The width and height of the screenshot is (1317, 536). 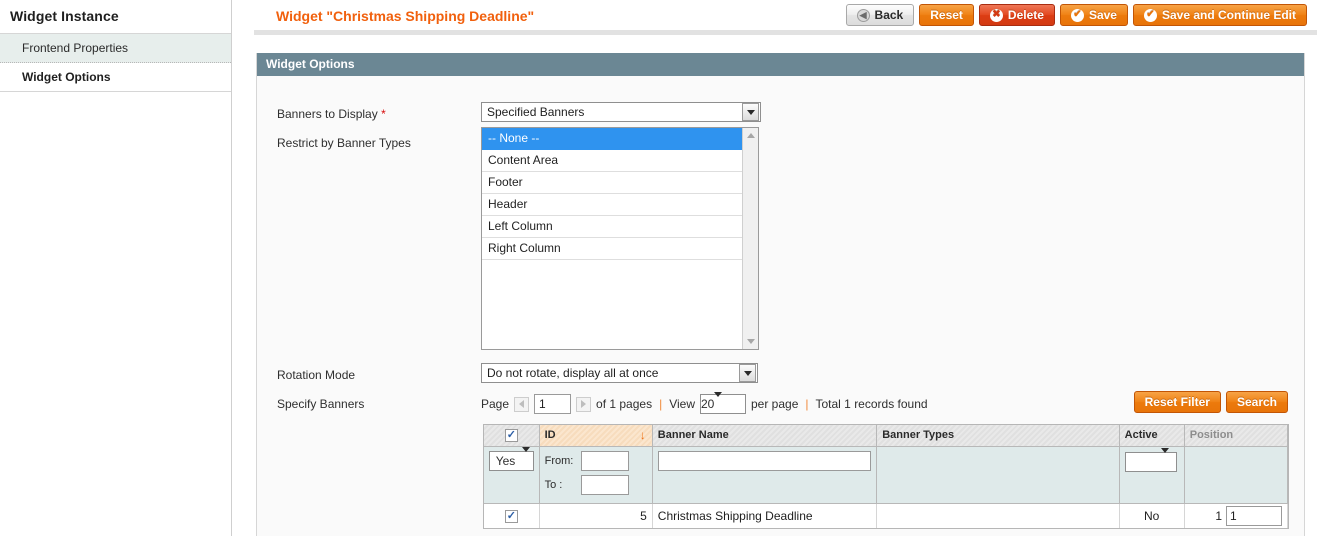 I want to click on row-select-cell, so click(x=512, y=515).